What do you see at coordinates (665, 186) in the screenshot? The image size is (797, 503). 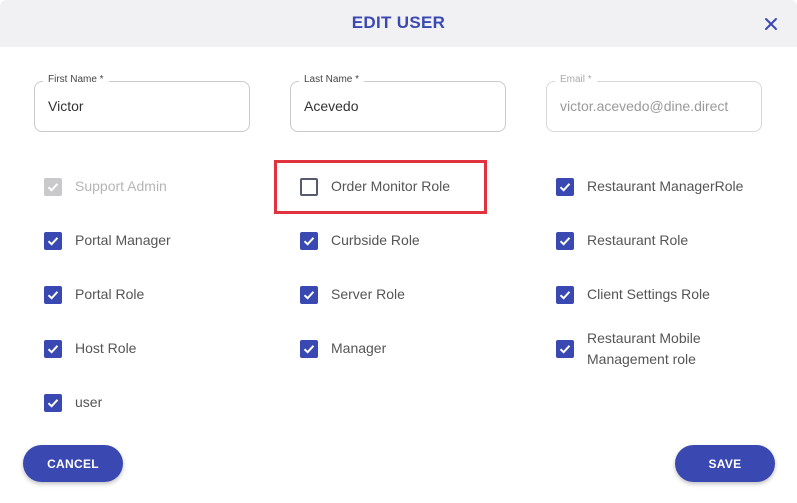 I see `role-label: Restaurant ManagerRole` at bounding box center [665, 186].